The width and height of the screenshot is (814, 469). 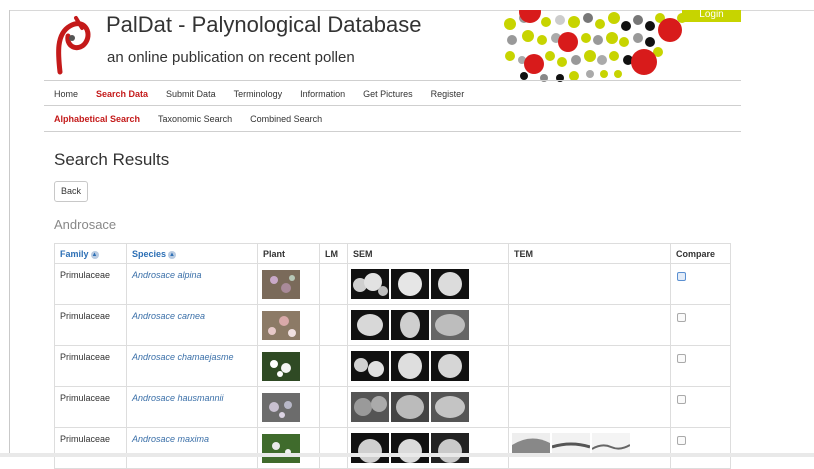 What do you see at coordinates (192, 272) in the screenshot?
I see `species-link: Androsace alpina` at bounding box center [192, 272].